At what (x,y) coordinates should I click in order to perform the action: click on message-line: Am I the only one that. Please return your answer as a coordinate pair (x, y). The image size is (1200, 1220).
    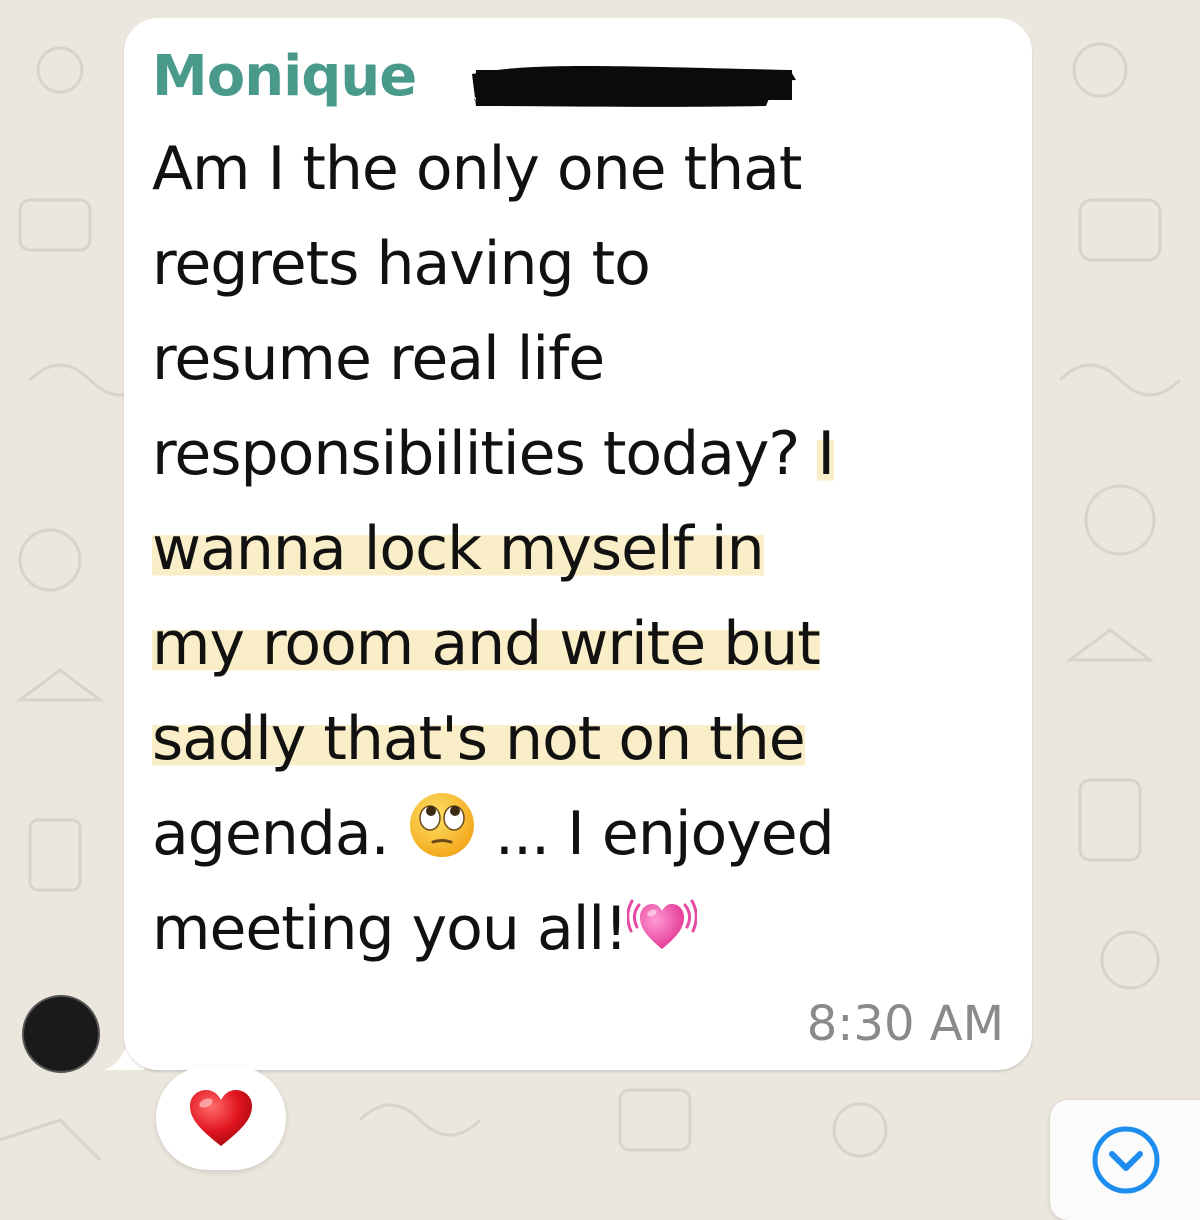
    Looking at the image, I should click on (582, 169).